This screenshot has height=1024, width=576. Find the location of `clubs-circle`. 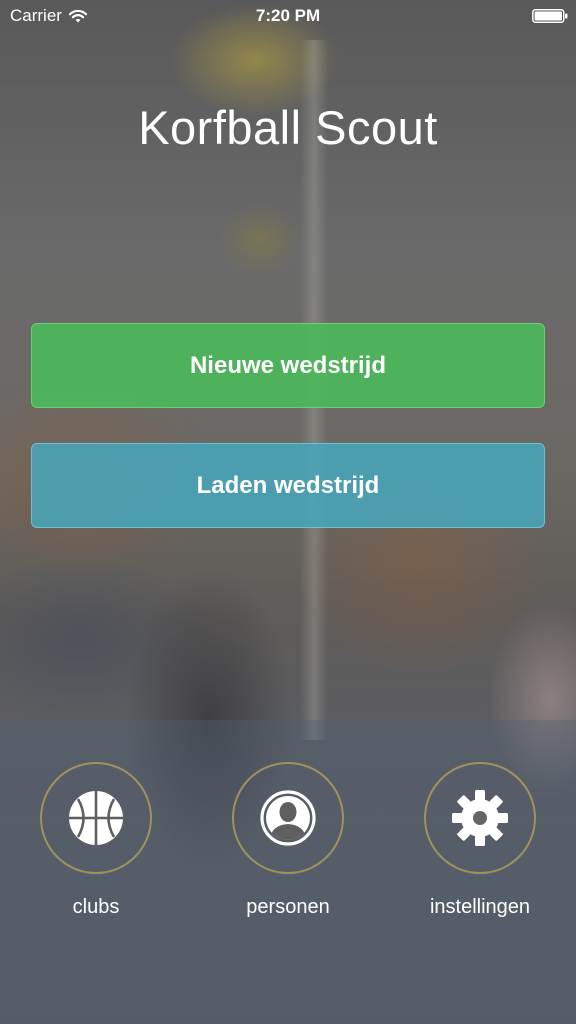

clubs-circle is located at coordinates (96, 818).